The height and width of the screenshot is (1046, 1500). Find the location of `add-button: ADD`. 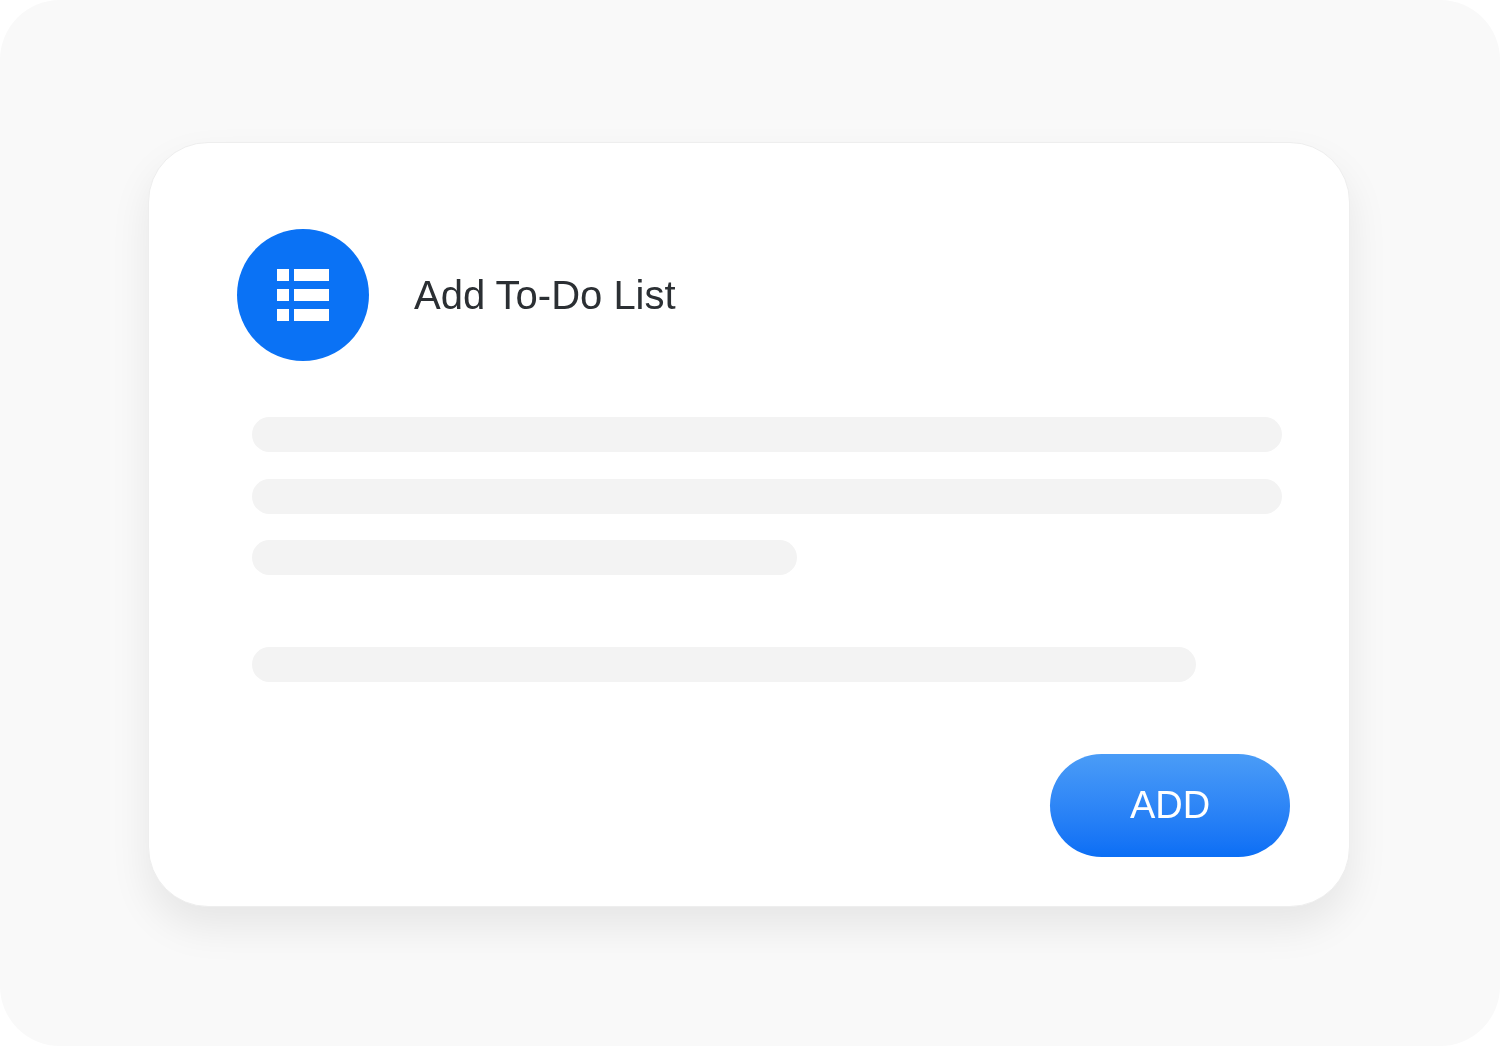

add-button: ADD is located at coordinates (1170, 805).